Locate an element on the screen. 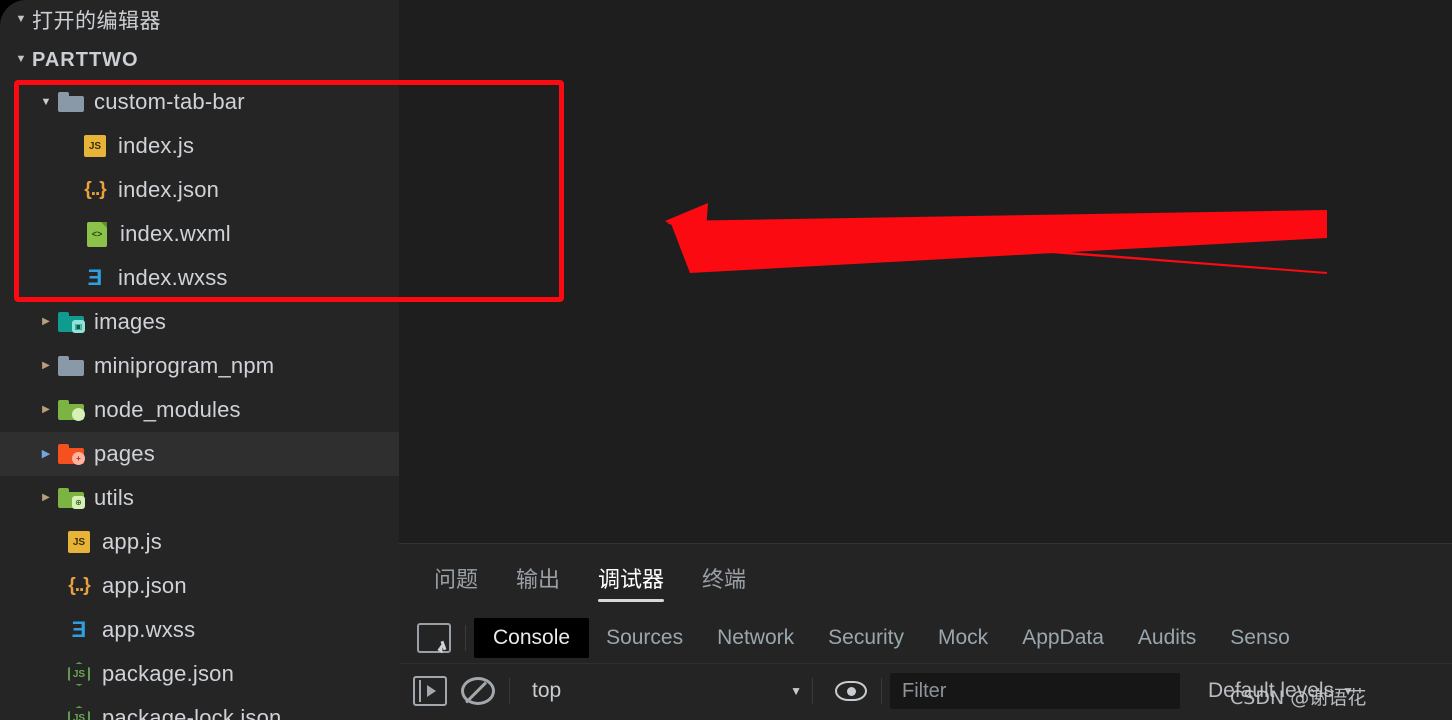 The image size is (1452, 720). tree-row-app-js: JS app.js is located at coordinates (199, 542).